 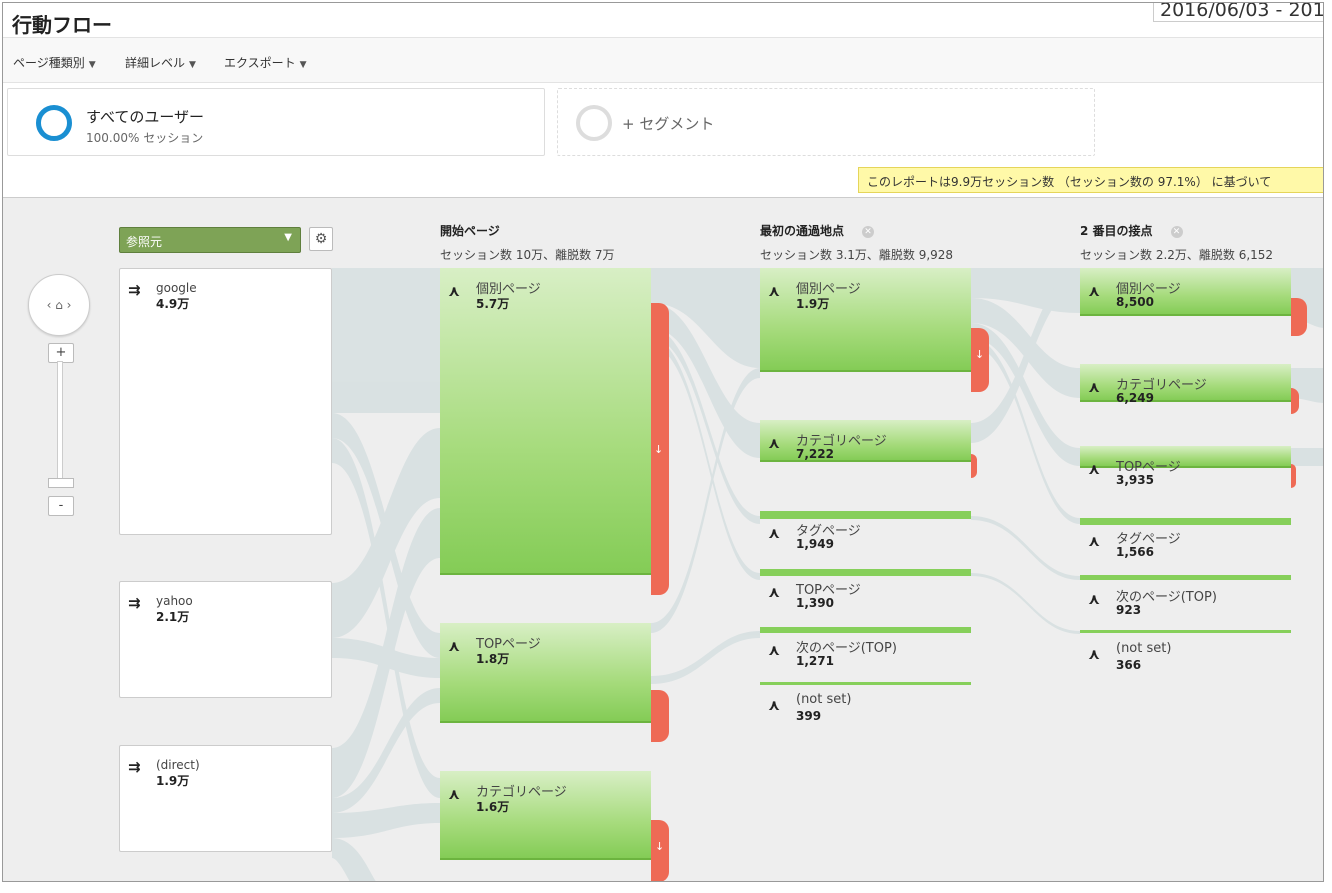 I want to click on node-value: 6,249, so click(x=1135, y=398).